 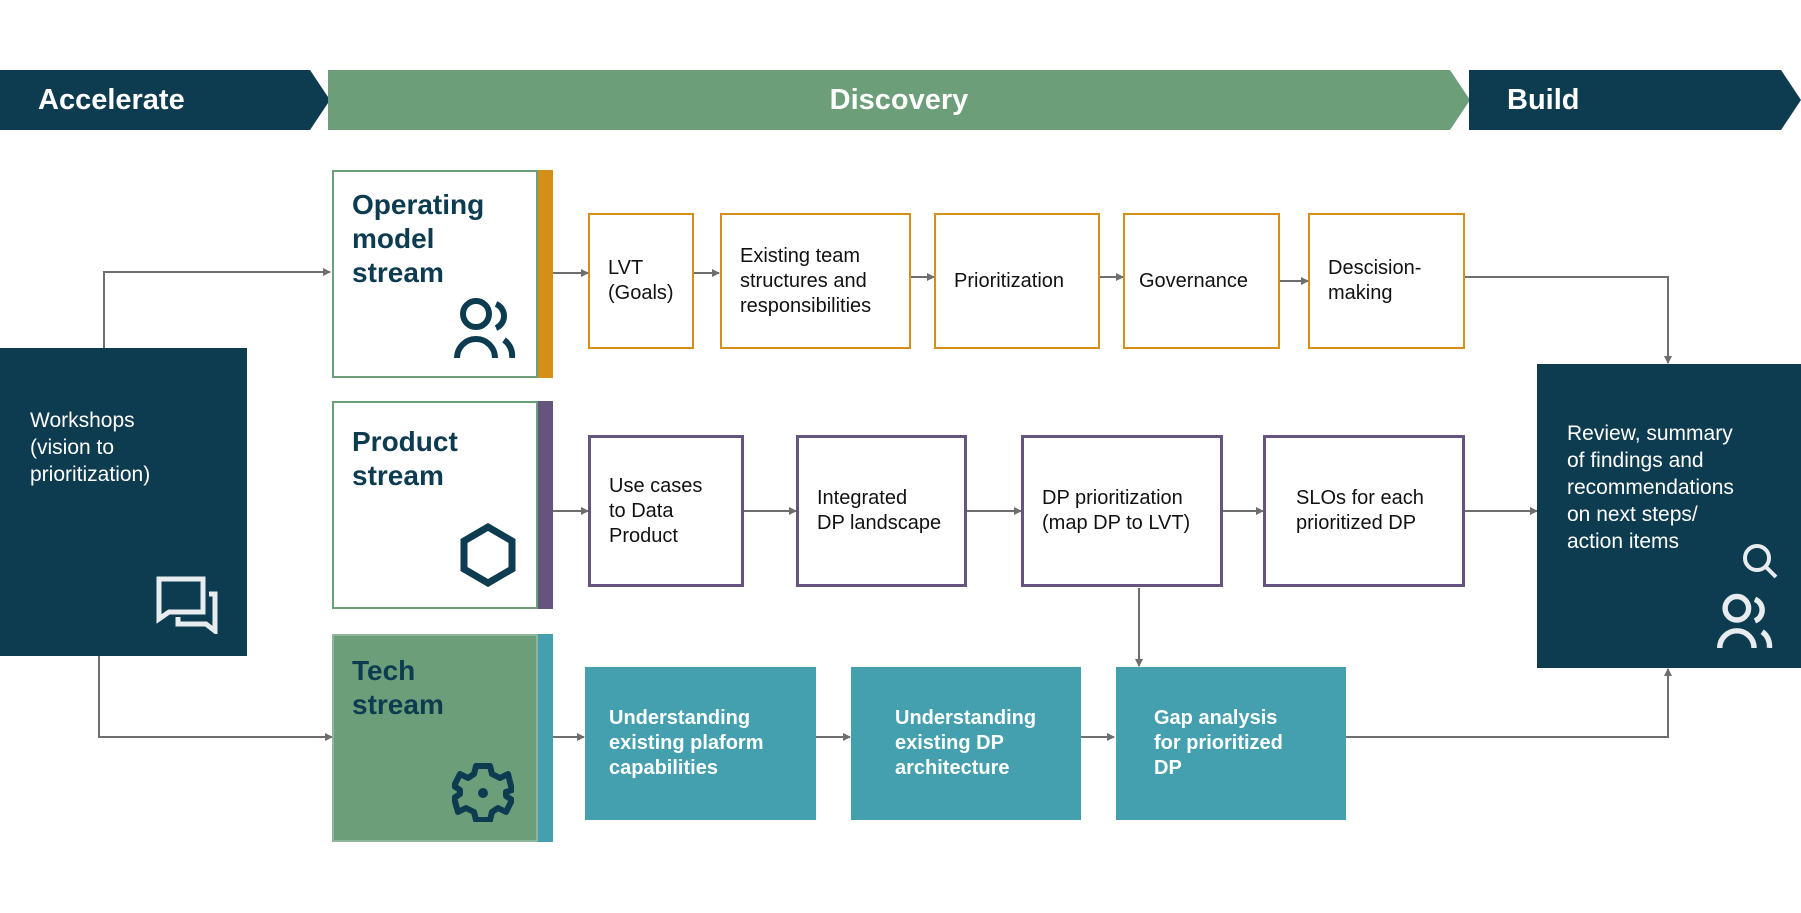 What do you see at coordinates (483, 792) in the screenshot?
I see `gear-icon` at bounding box center [483, 792].